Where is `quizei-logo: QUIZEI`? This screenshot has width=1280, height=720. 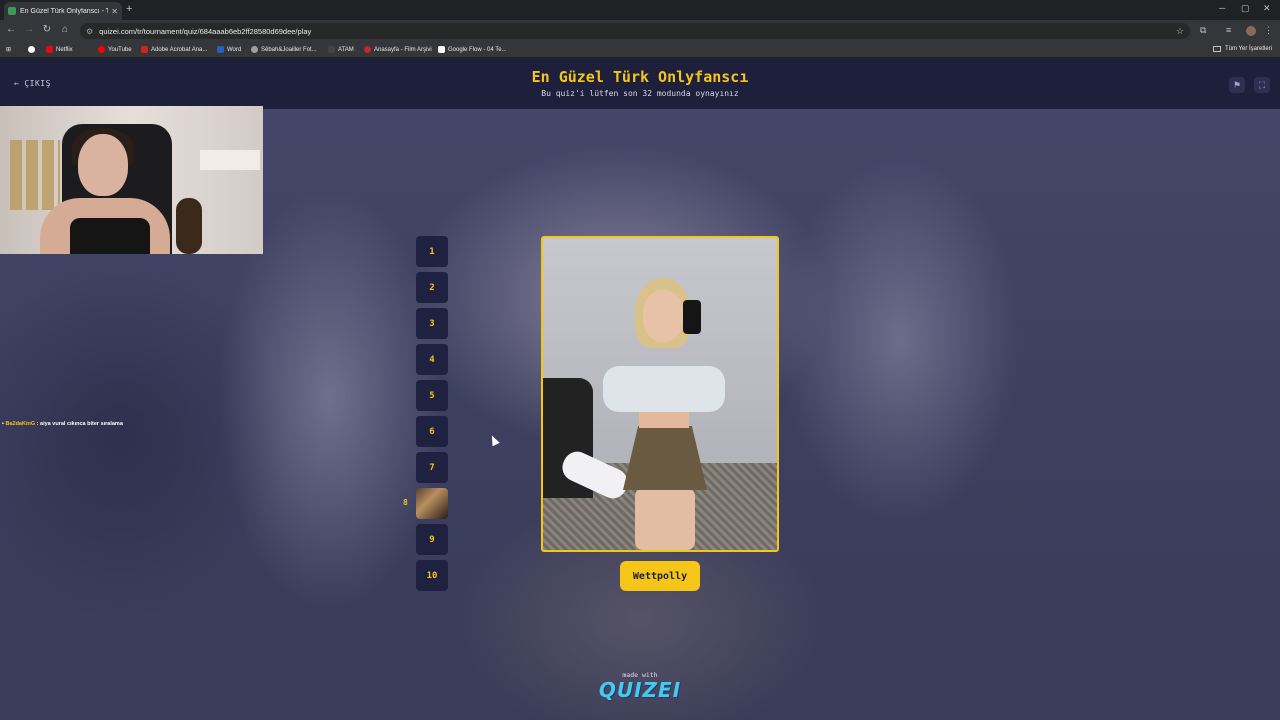
quizei-logo: QUIZEI is located at coordinates (640, 690).